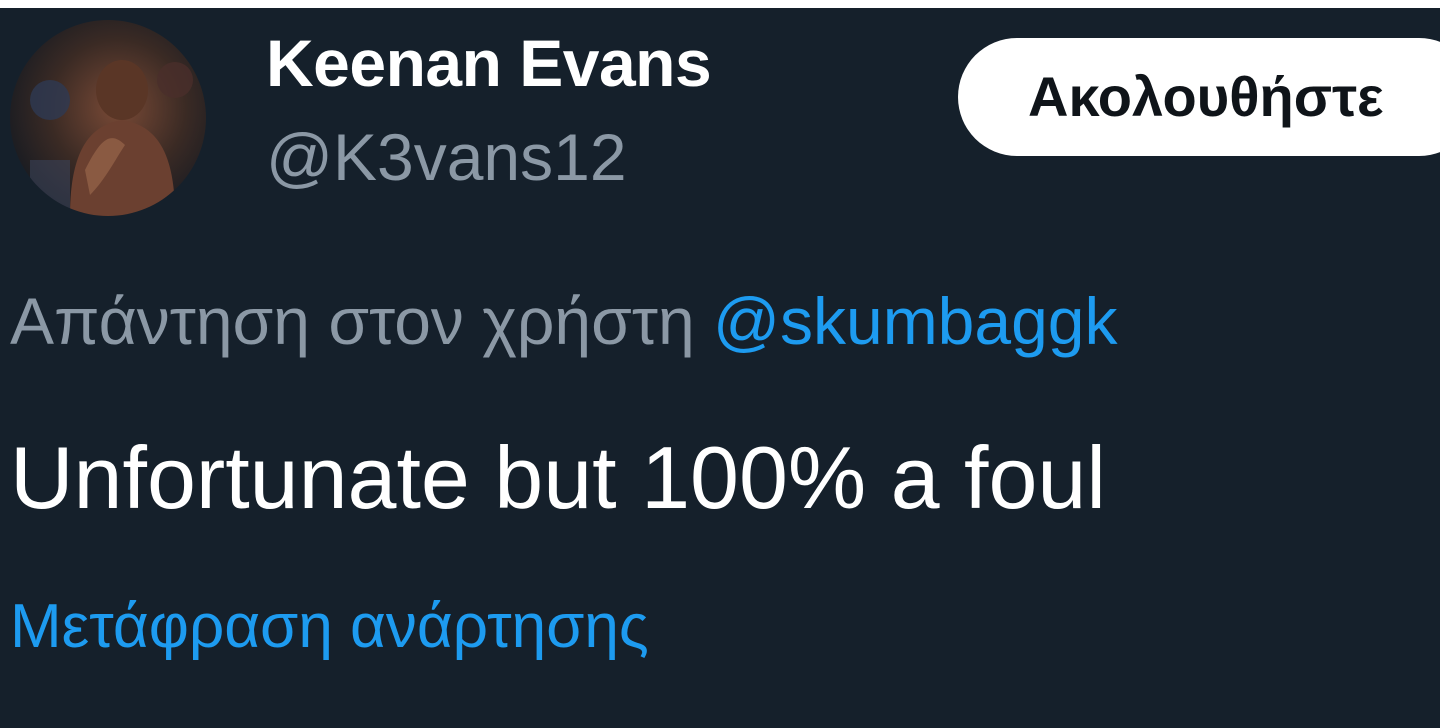  I want to click on reply-prefix: Απάντηση στον χρήστη, so click(352, 321).